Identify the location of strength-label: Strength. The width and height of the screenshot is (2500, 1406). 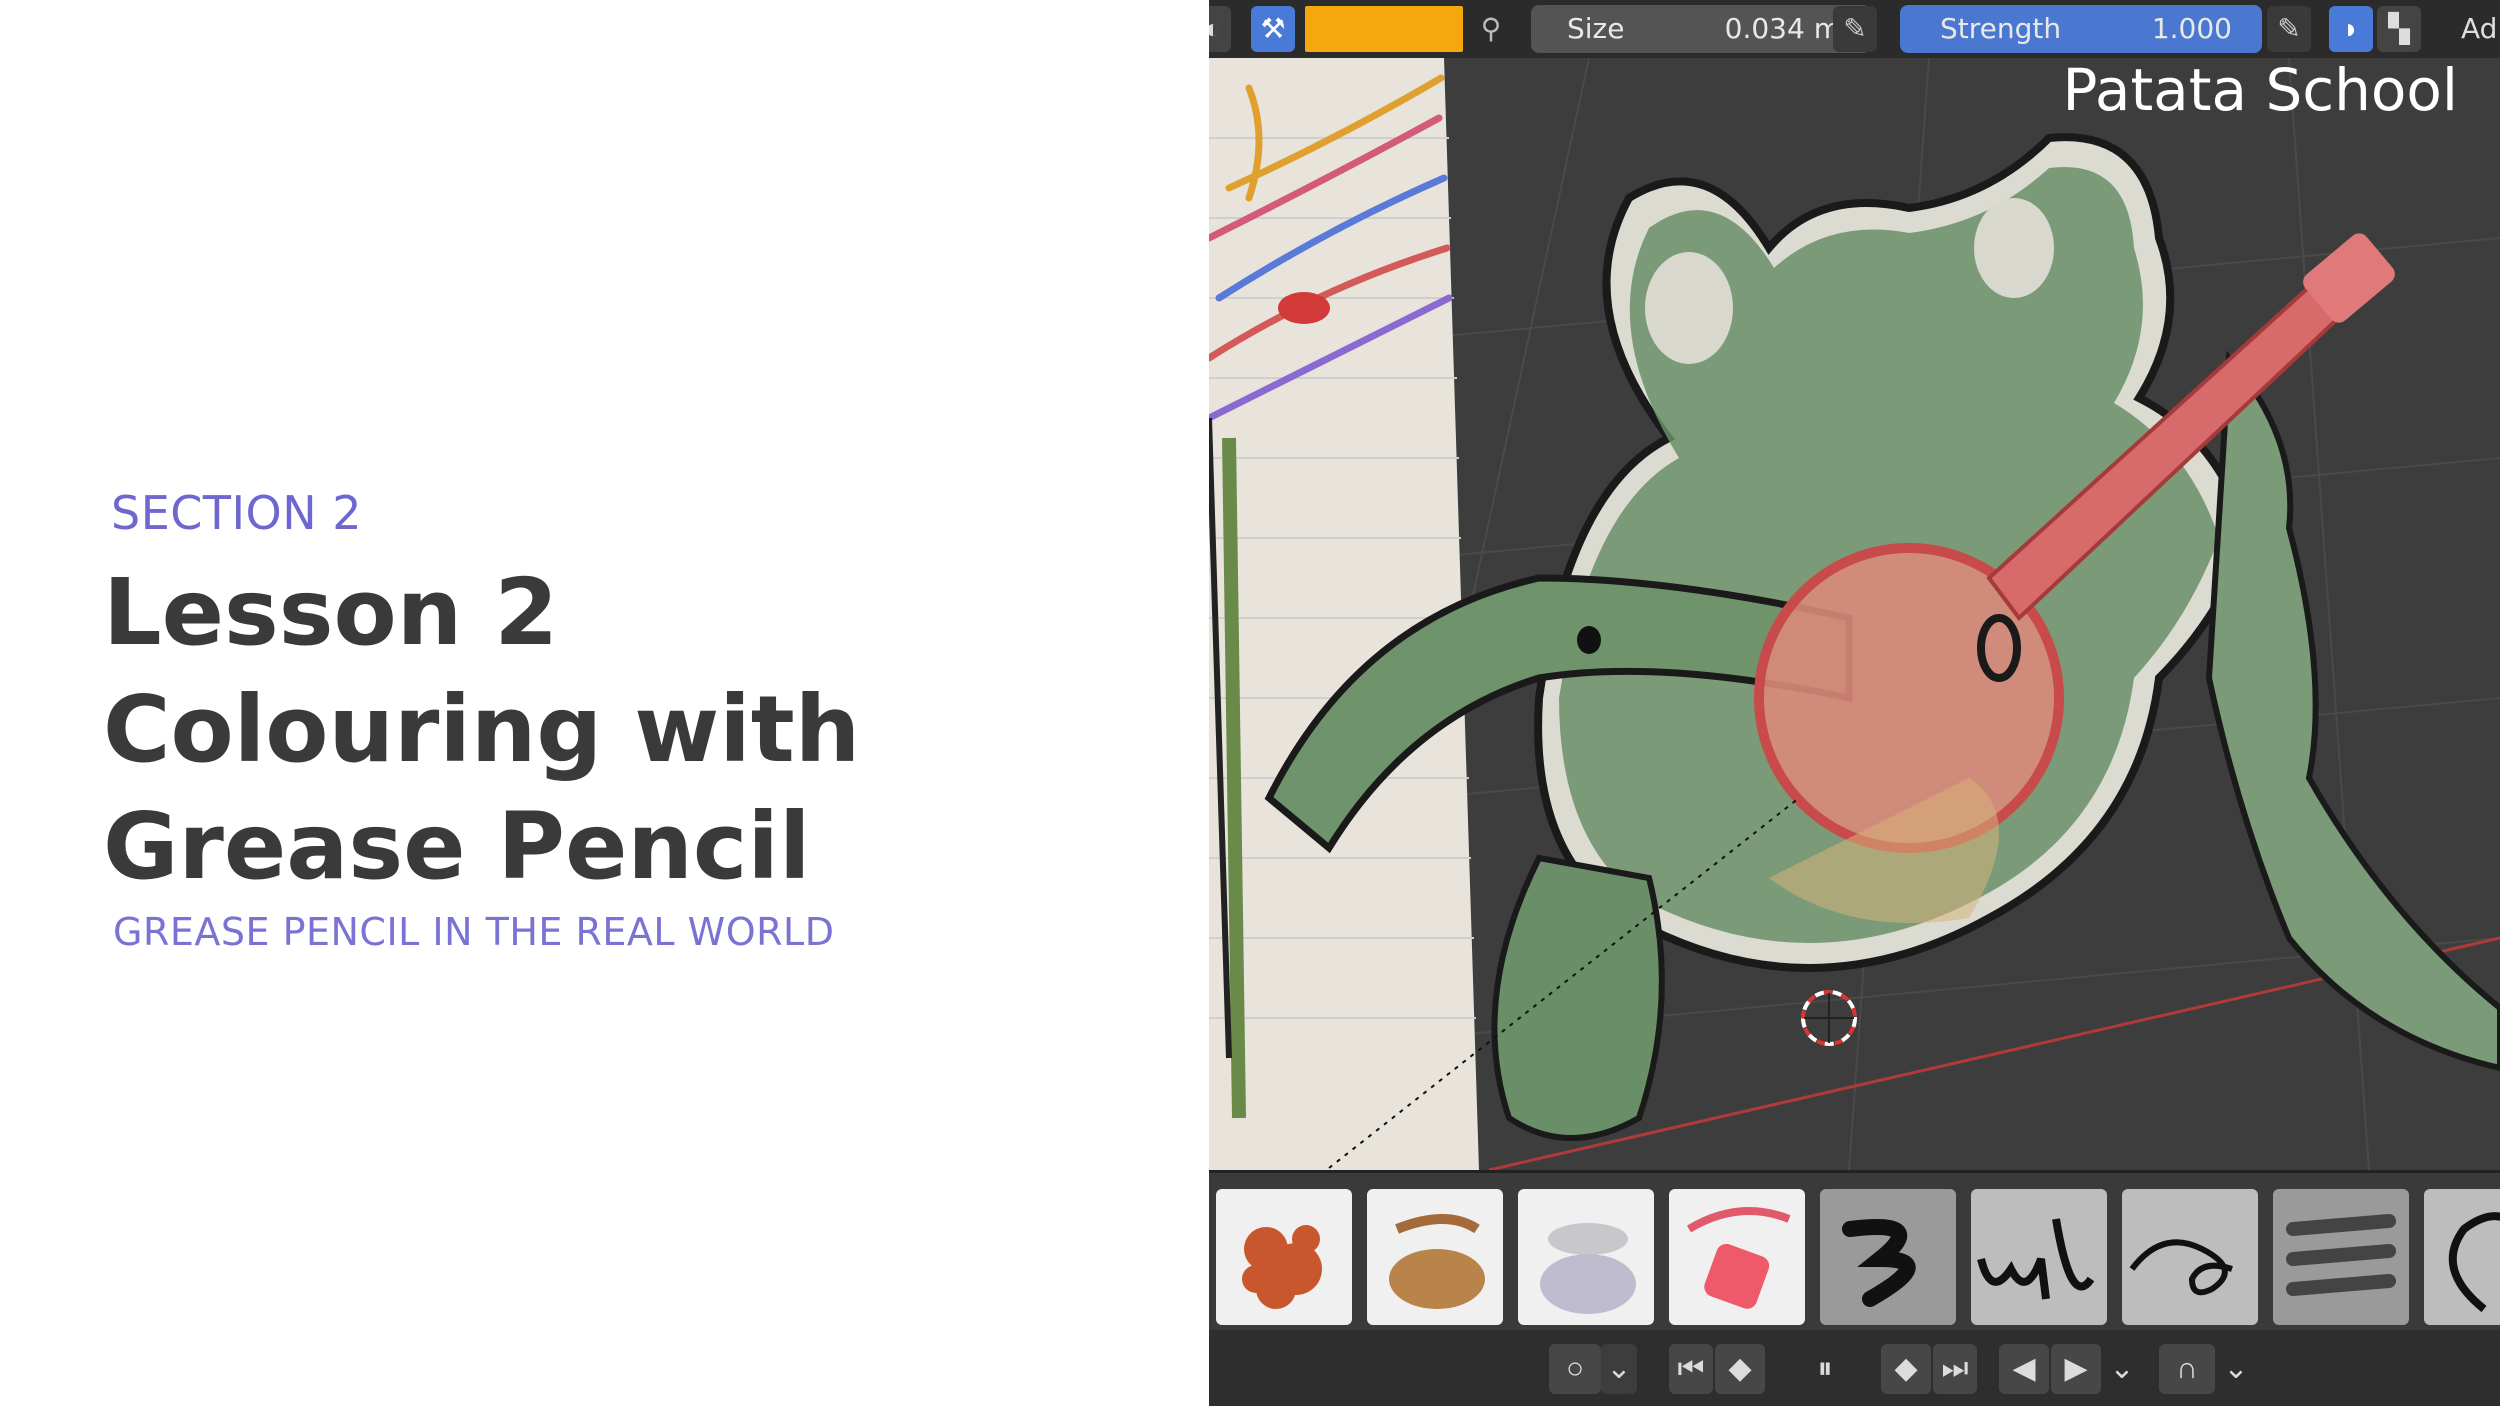
(2001, 28).